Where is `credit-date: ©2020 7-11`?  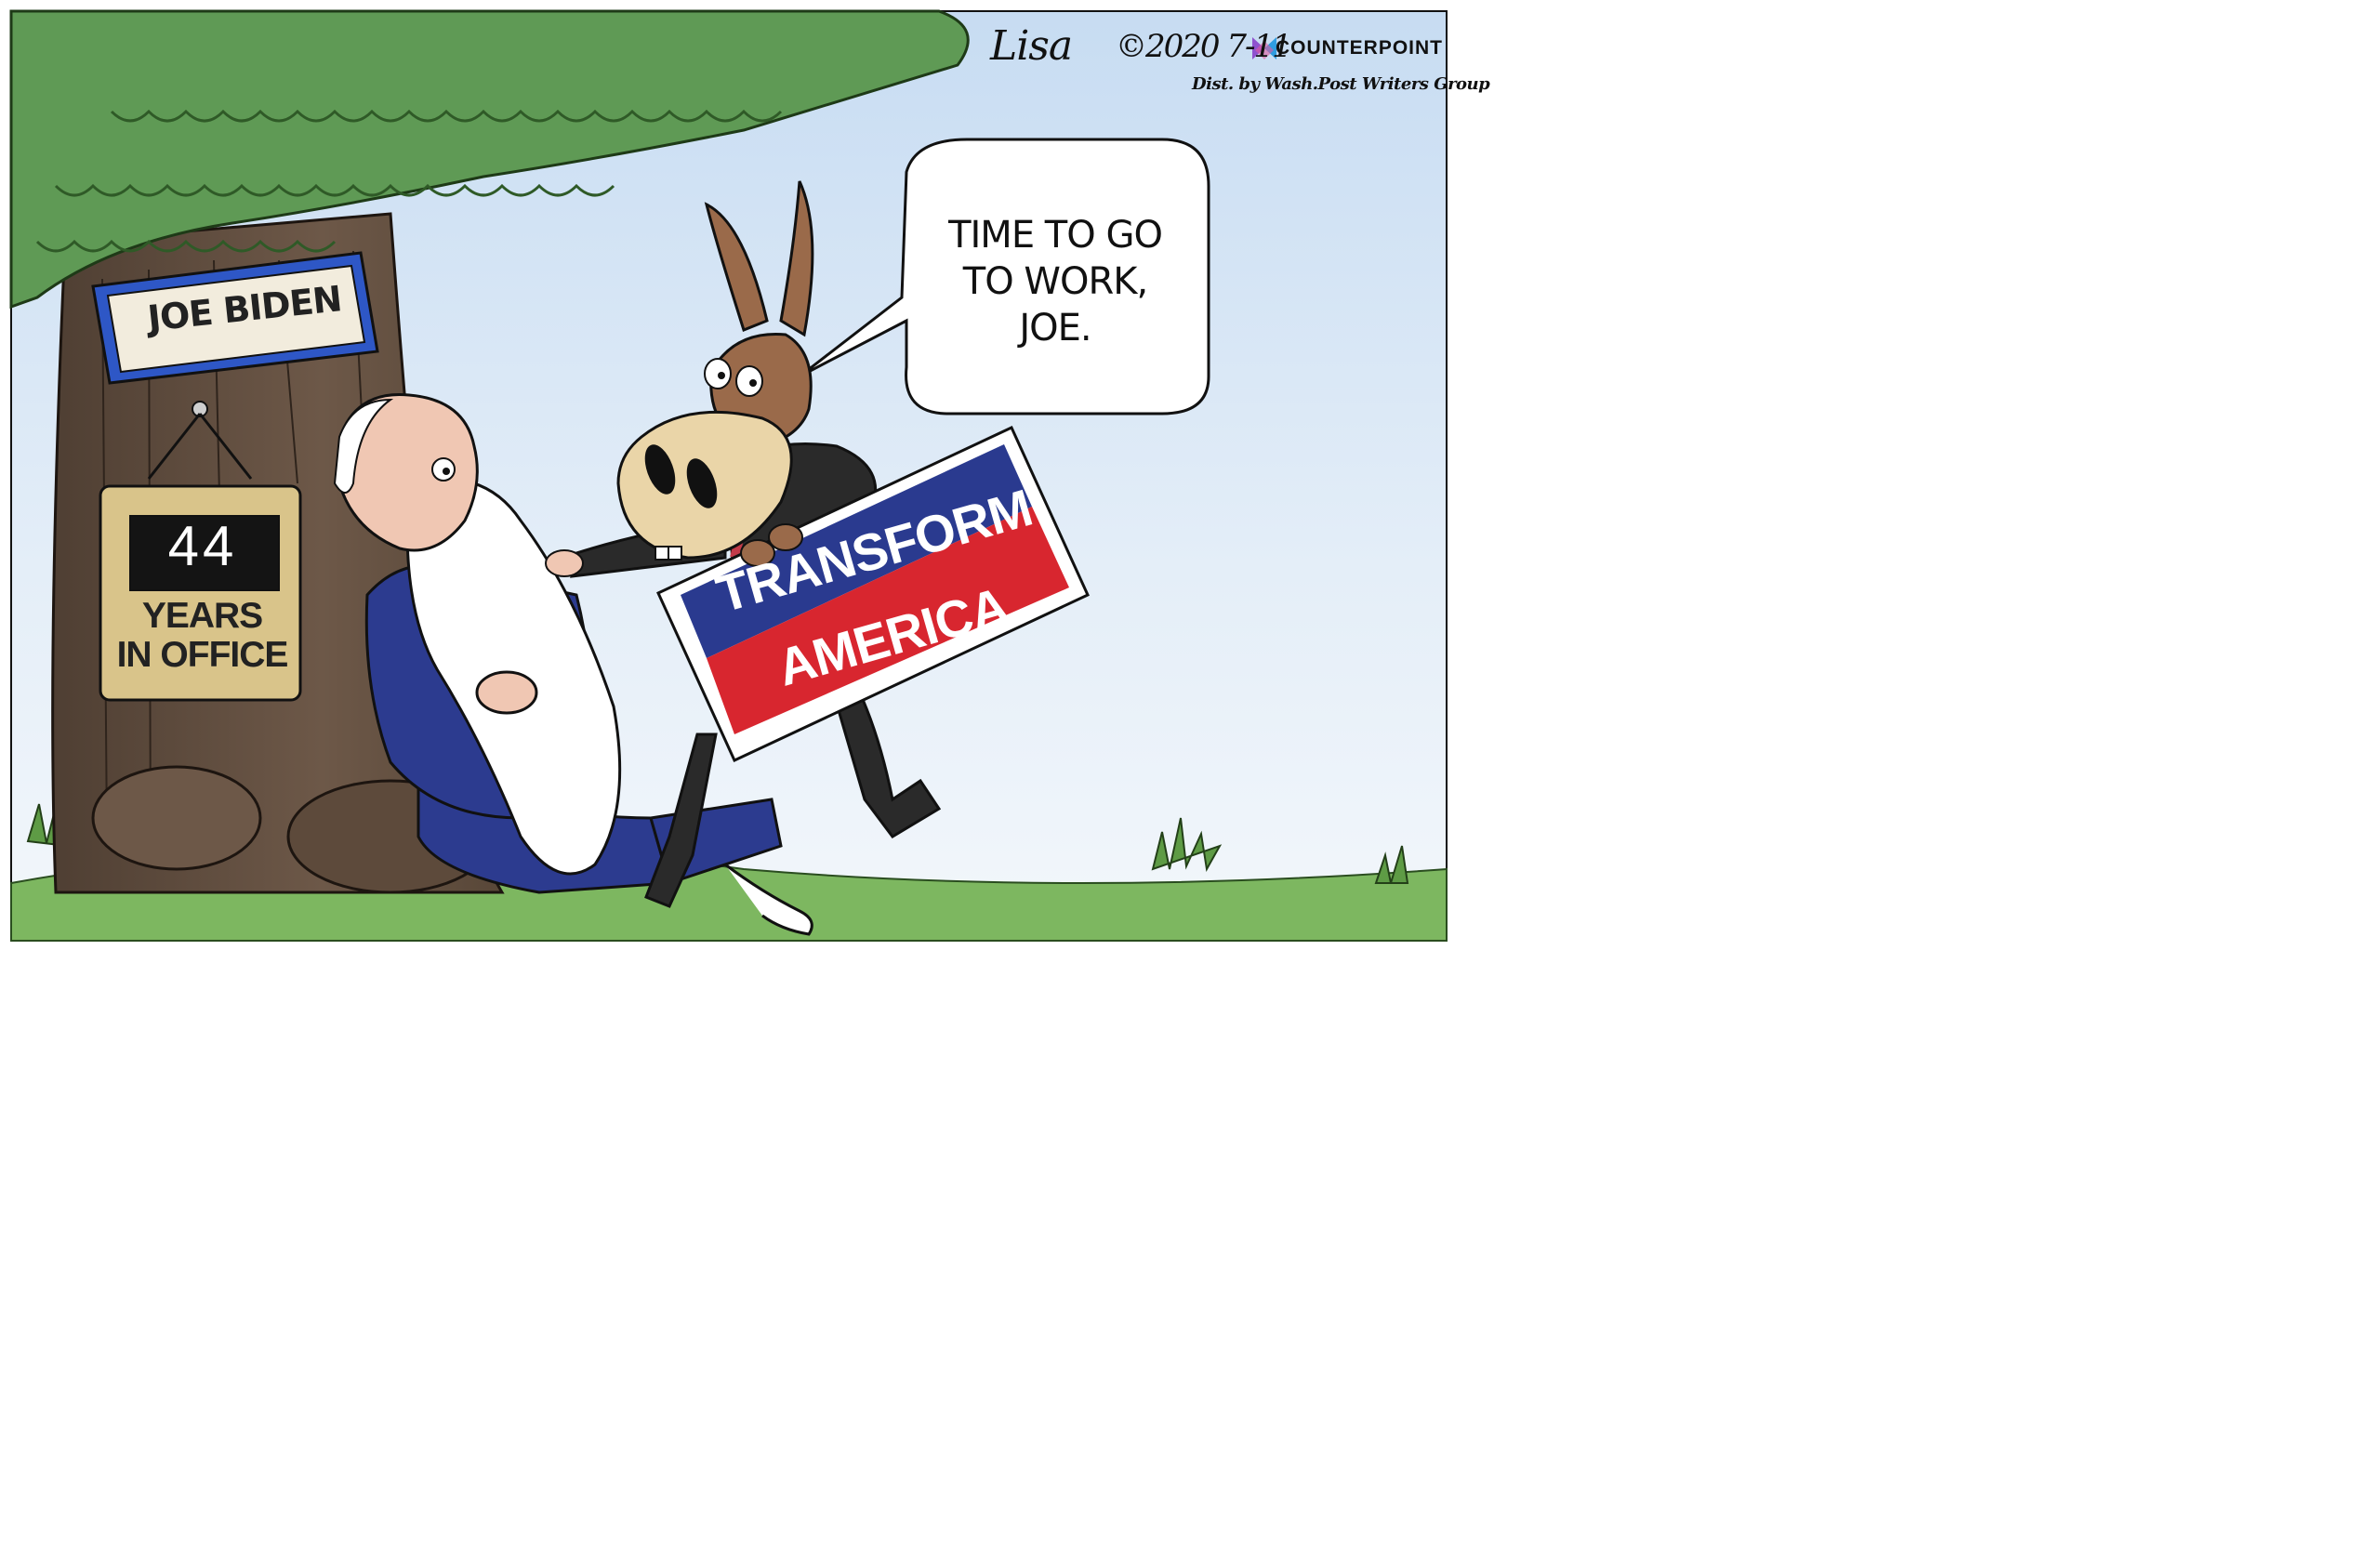
credit-date: ©2020 7-11 is located at coordinates (1204, 46).